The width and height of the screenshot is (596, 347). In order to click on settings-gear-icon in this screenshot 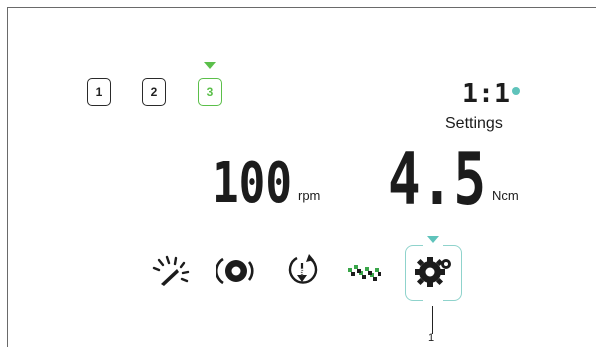, I will do `click(434, 272)`.